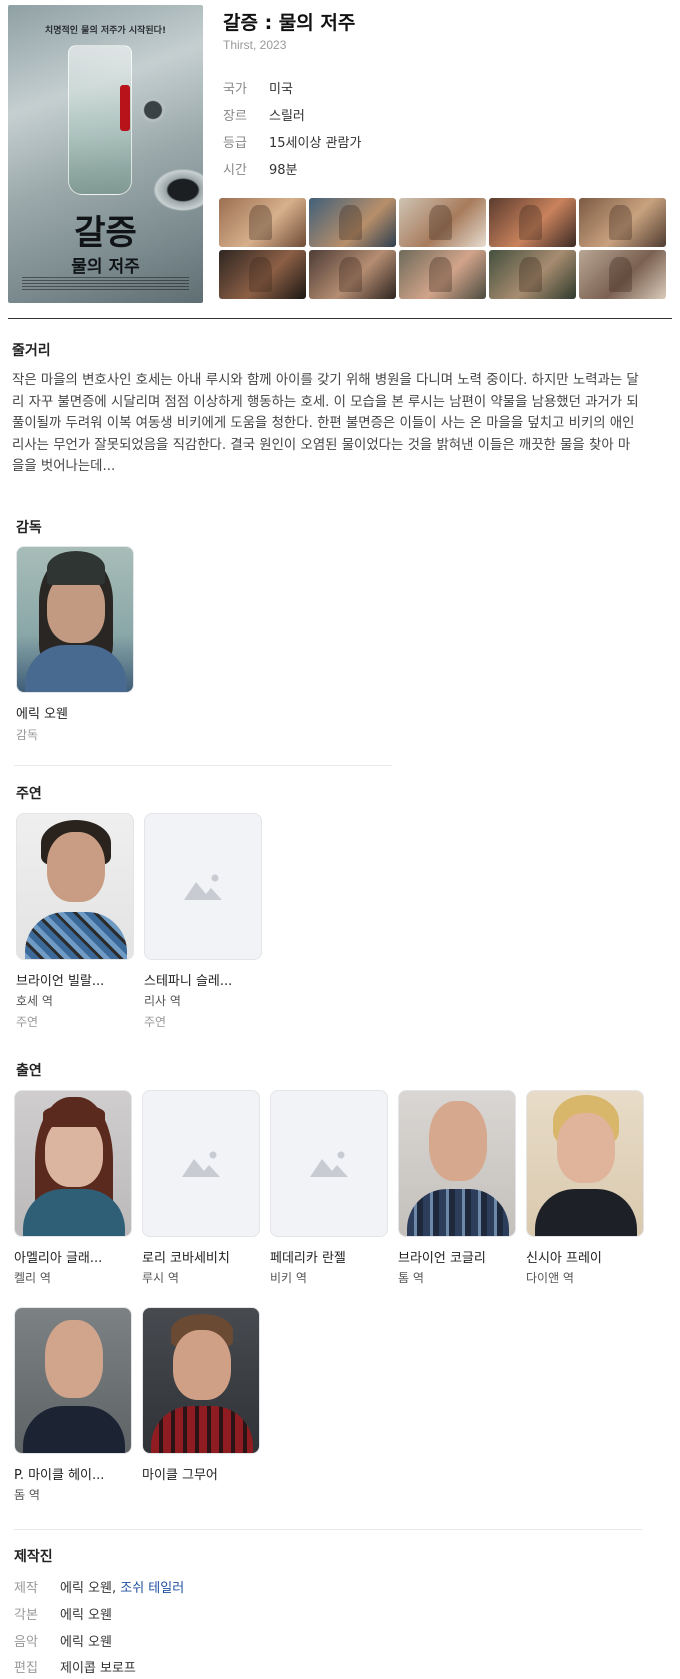 The image size is (680, 1679). I want to click on info-row-runtime: 시간 98분, so click(292, 168).